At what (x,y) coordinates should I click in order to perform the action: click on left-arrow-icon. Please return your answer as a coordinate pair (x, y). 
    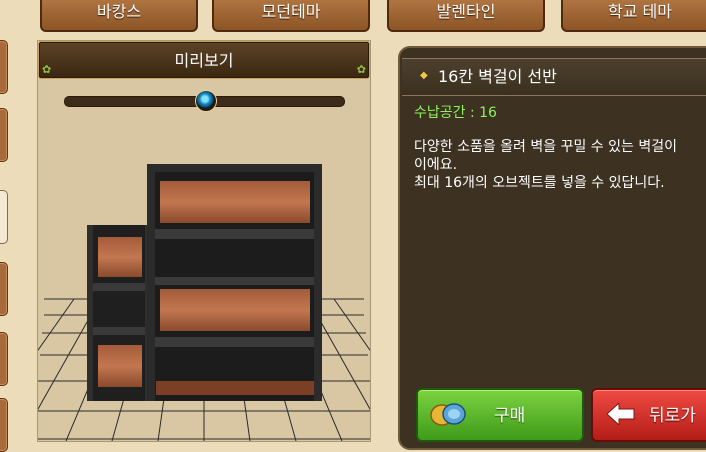
    Looking at the image, I should click on (621, 414).